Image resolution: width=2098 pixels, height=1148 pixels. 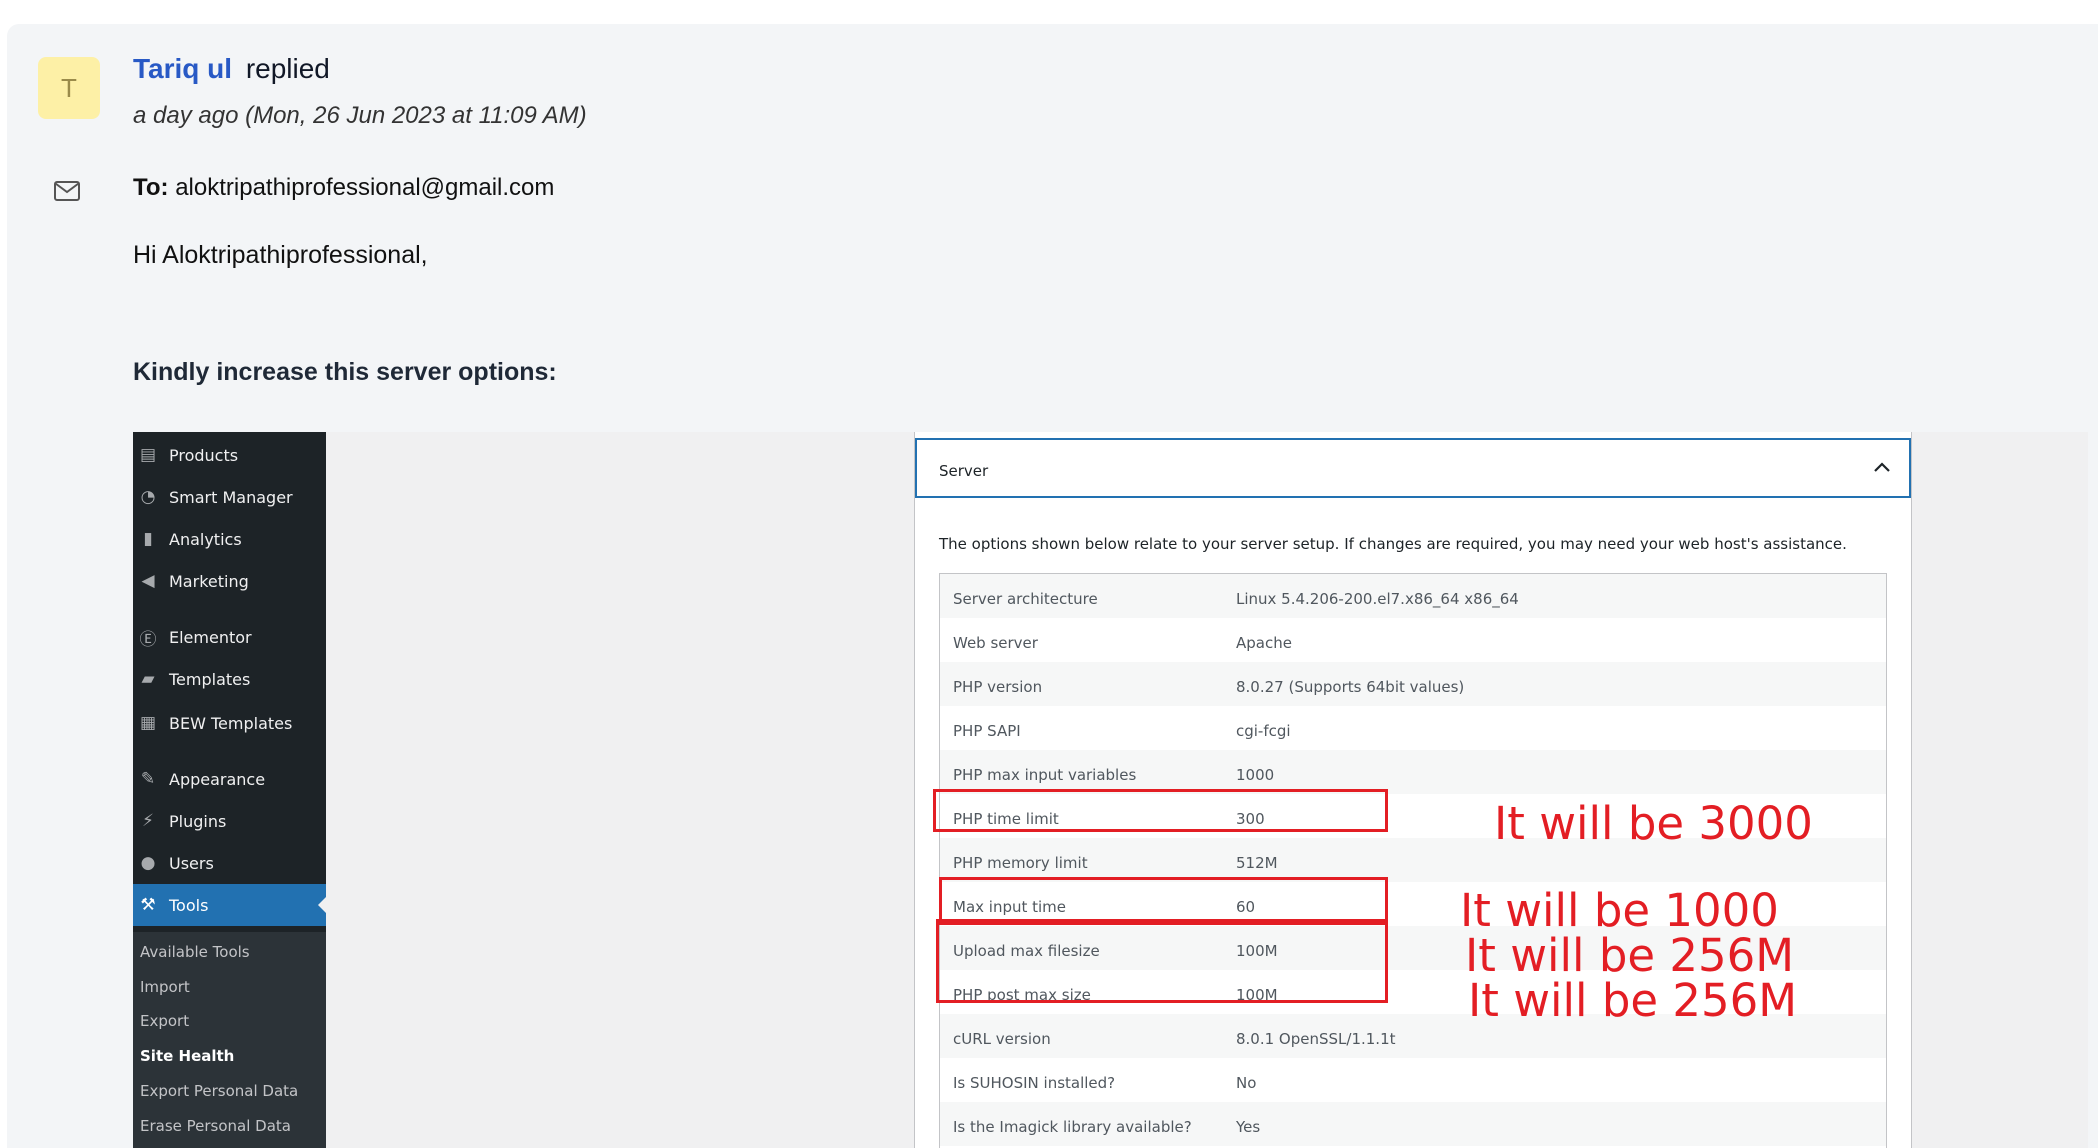 I want to click on wp-menu-item-label: Smart Manager, so click(x=231, y=497).